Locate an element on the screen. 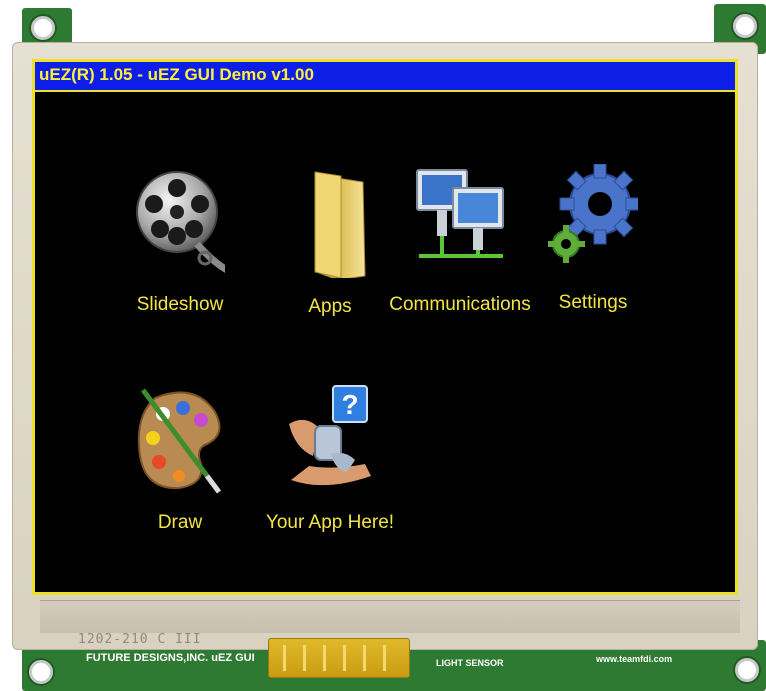  gears-icon is located at coordinates (593, 213).